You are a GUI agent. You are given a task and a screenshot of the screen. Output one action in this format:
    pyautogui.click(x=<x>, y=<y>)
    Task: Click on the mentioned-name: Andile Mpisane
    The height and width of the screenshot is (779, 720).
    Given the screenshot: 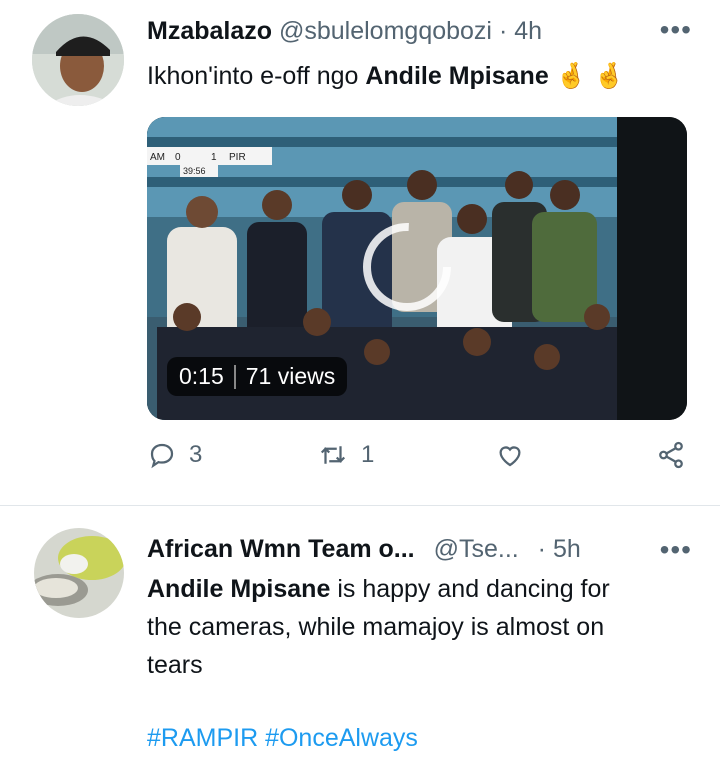 What is the action you would take?
    pyautogui.click(x=457, y=76)
    